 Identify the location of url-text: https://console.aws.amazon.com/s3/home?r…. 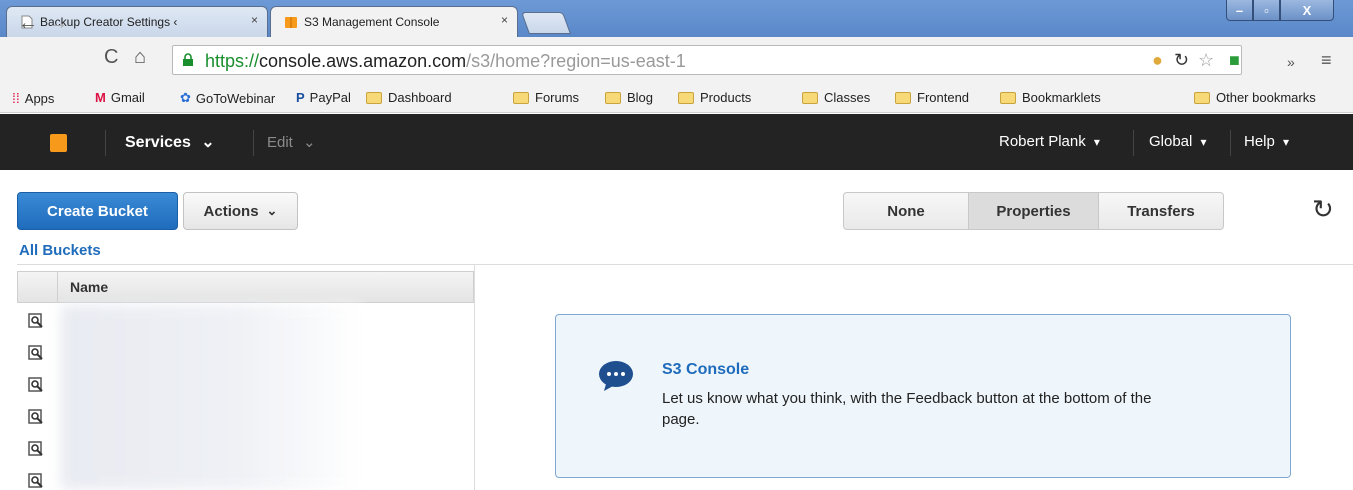
(445, 61).